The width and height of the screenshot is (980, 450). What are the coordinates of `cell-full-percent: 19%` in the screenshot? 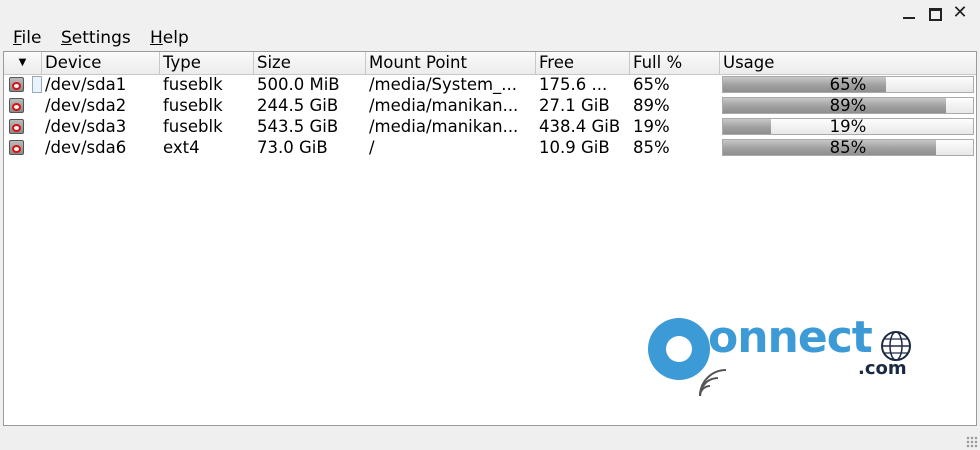 It's located at (651, 126).